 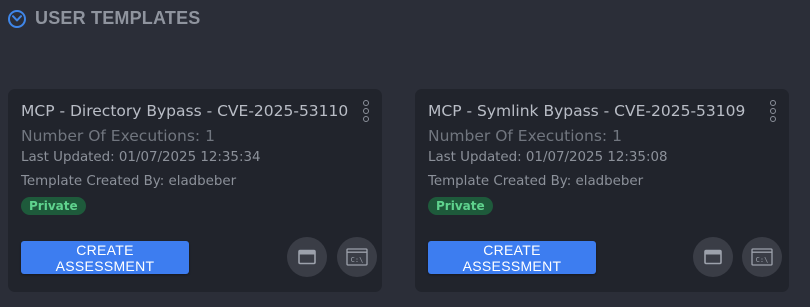 I want to click on section-header: USER TEMPLATES, so click(x=104, y=18).